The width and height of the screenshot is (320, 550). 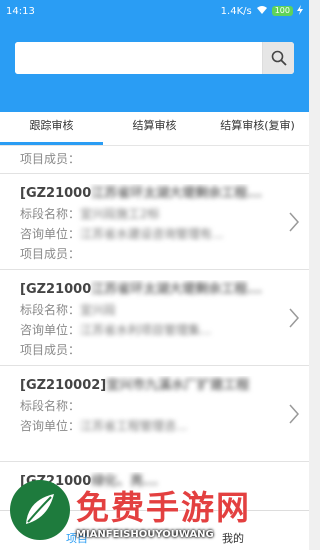 I want to click on tab-settlement-review: 结算审核(复审), so click(x=257, y=128).